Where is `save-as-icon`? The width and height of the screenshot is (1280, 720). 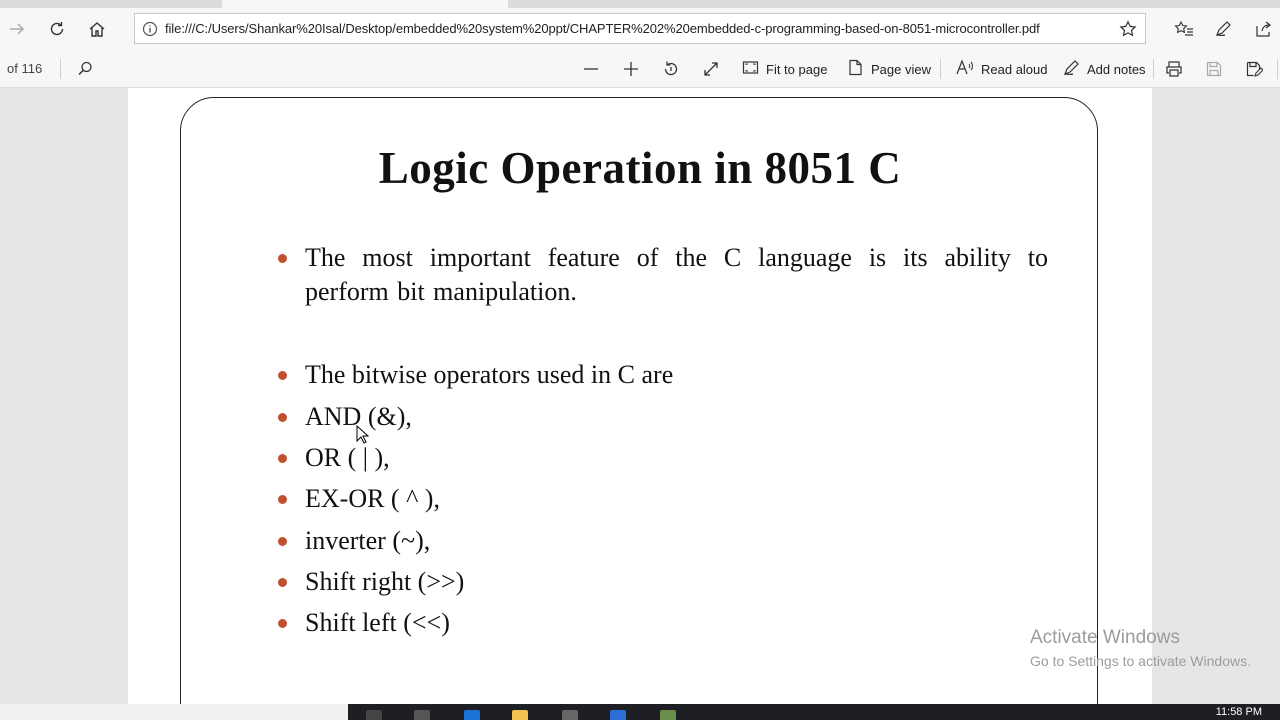
save-as-icon is located at coordinates (1254, 69).